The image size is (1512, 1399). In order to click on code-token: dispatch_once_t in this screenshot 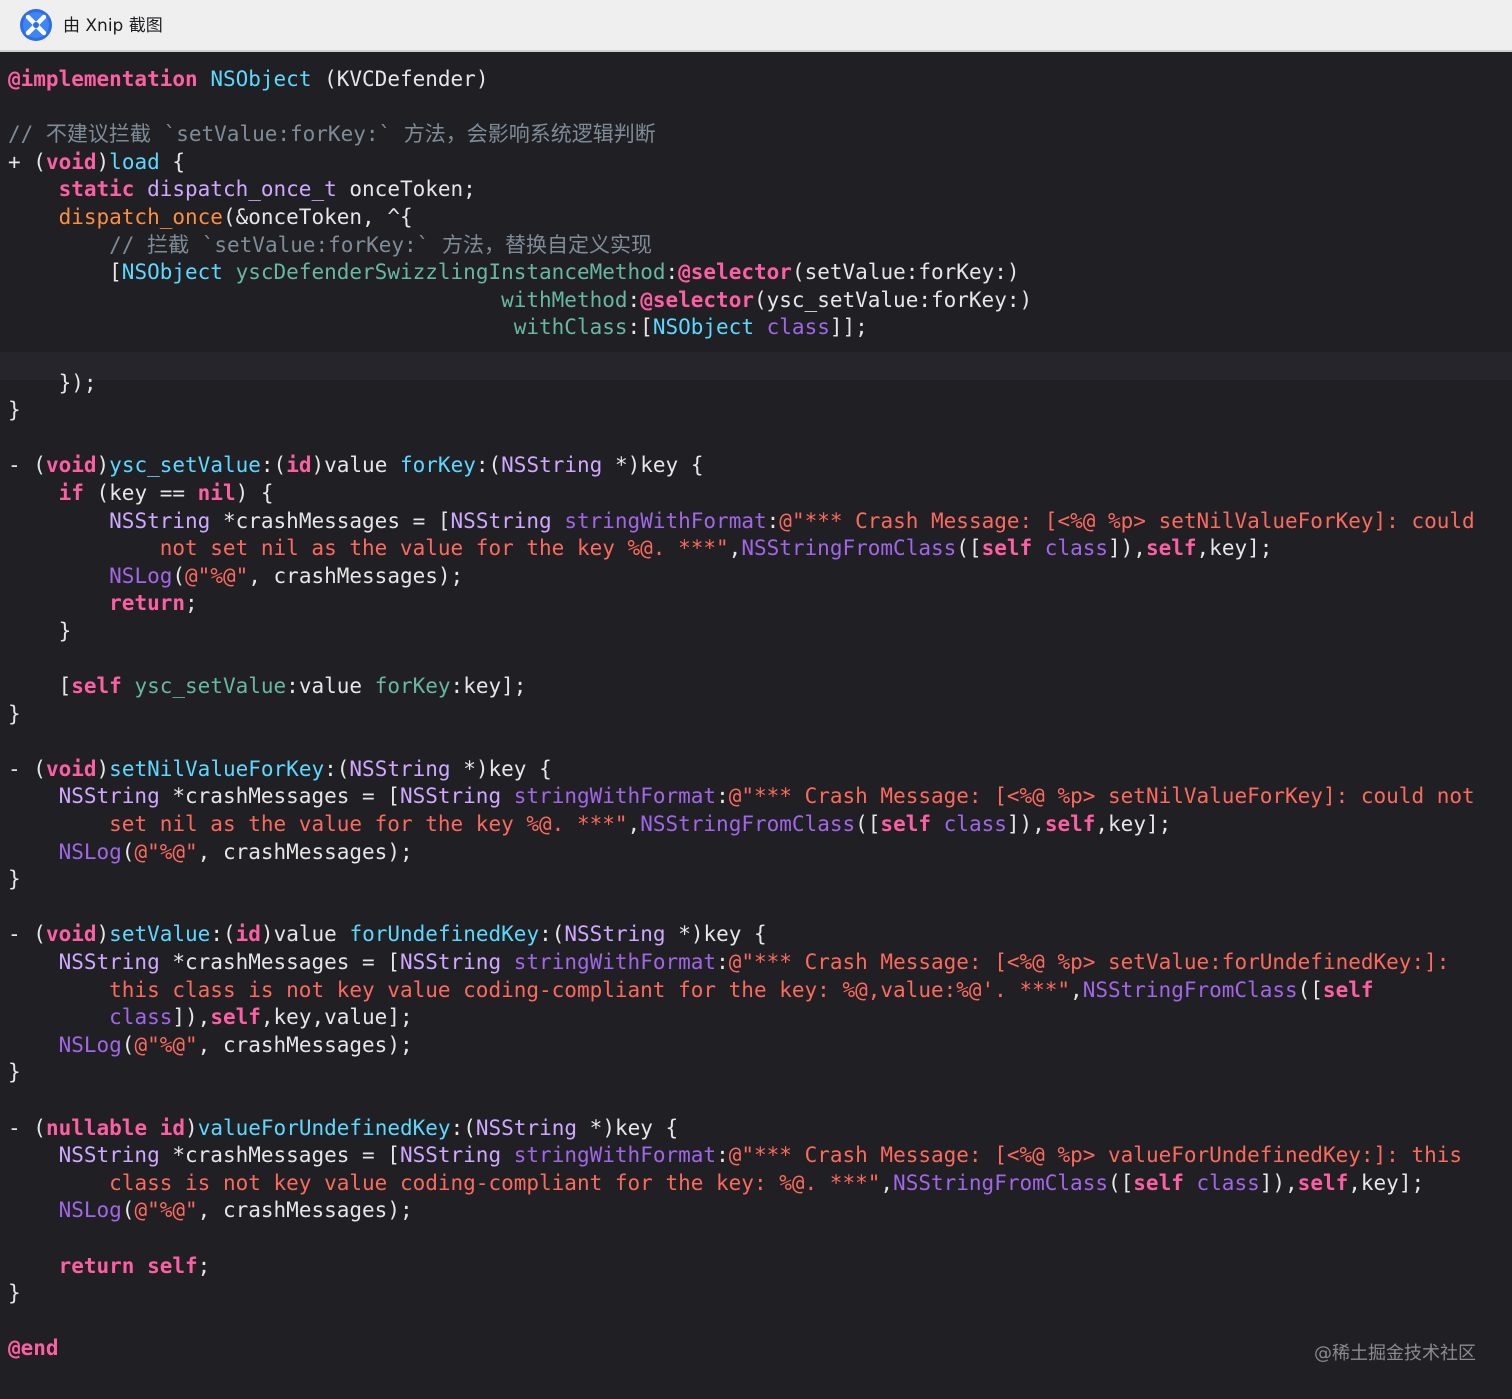, I will do `click(242, 189)`.